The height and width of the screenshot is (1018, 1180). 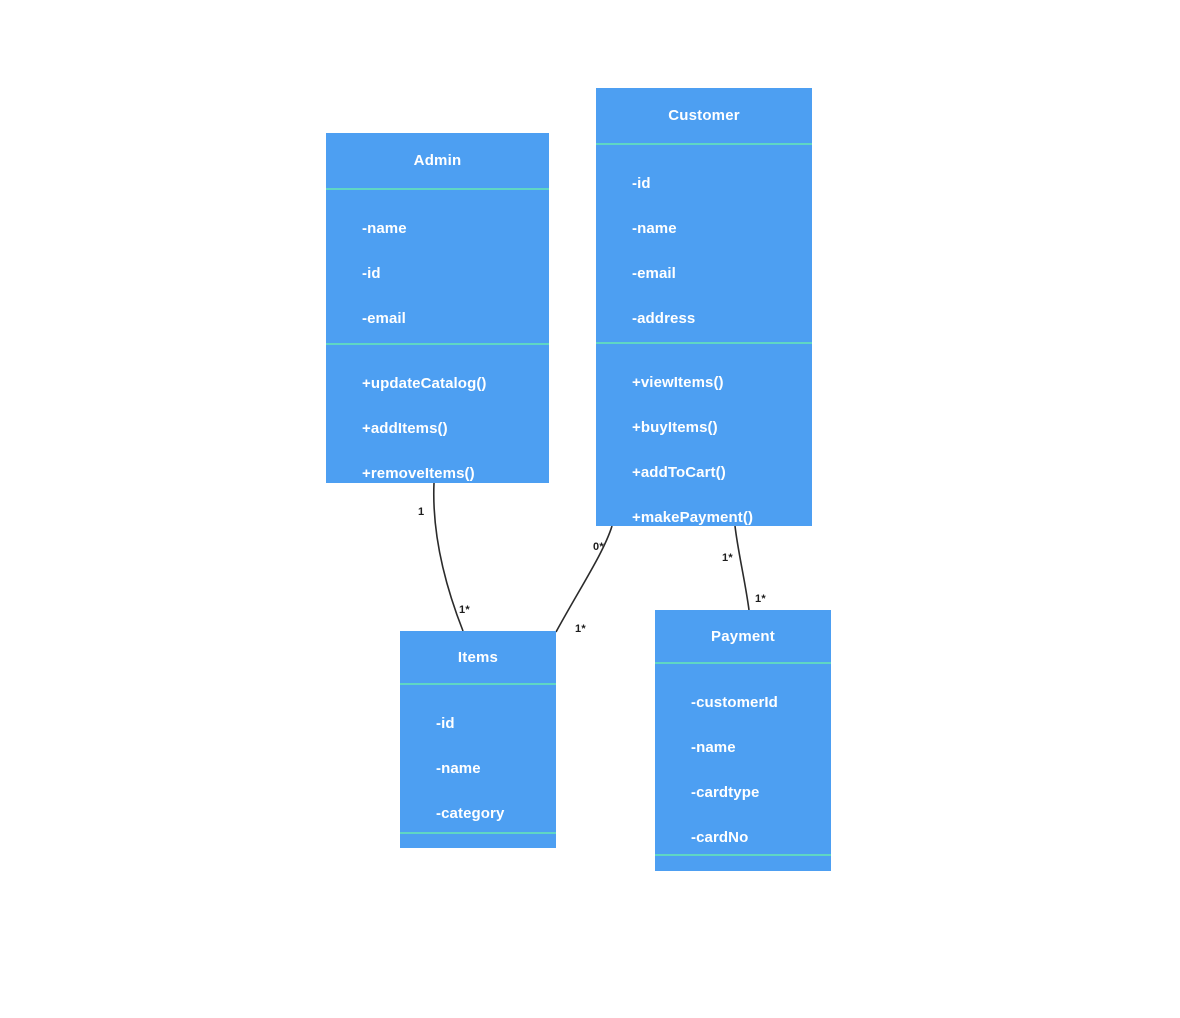 I want to click on uml-class-items: Items -id -name -category, so click(x=478, y=739).